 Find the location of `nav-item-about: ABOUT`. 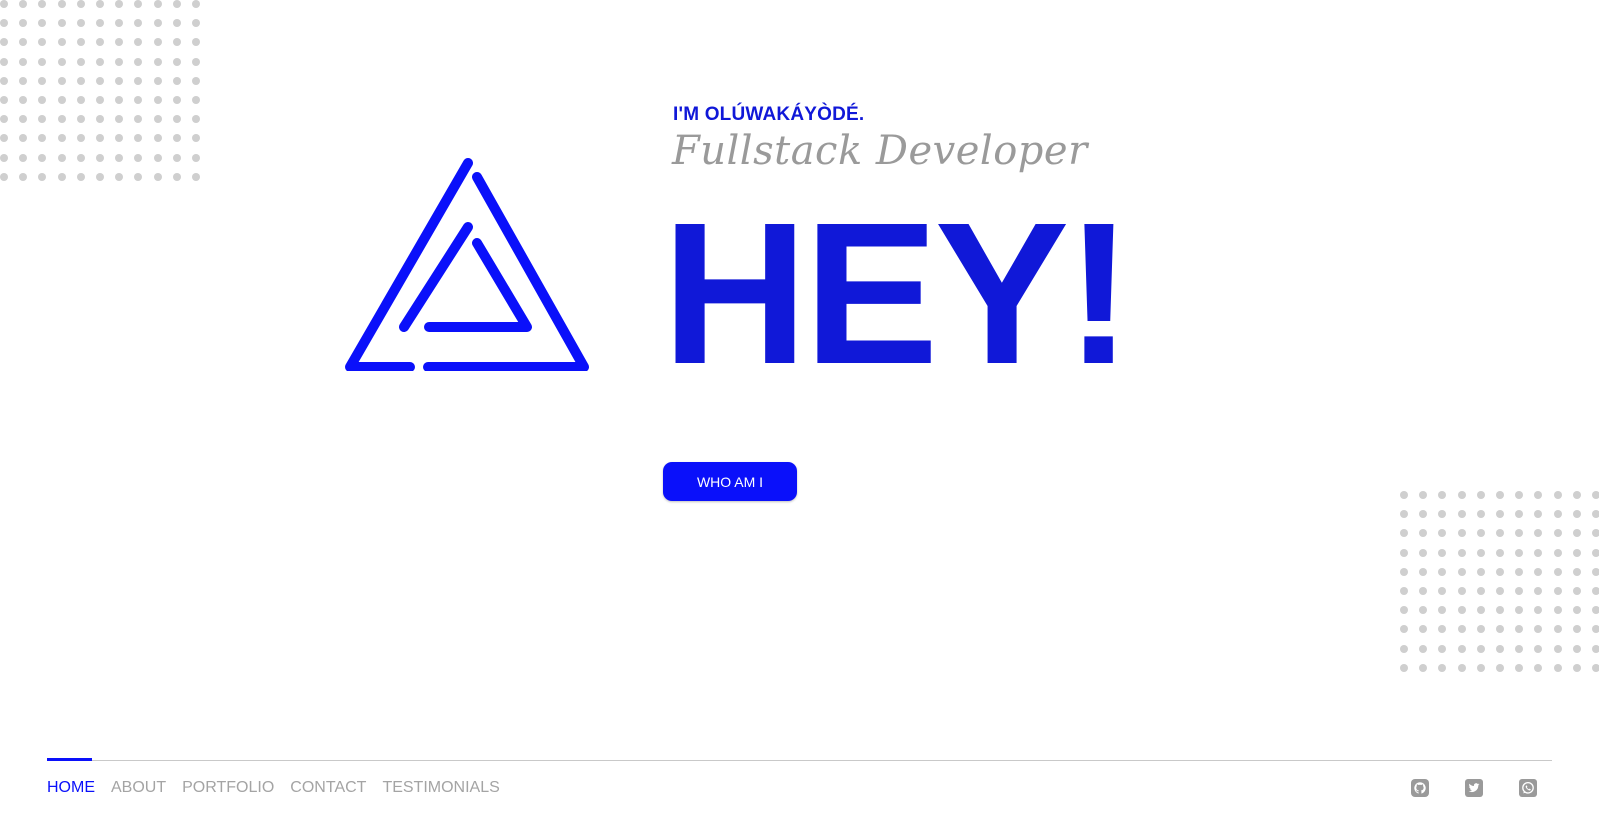

nav-item-about: ABOUT is located at coordinates (138, 788).